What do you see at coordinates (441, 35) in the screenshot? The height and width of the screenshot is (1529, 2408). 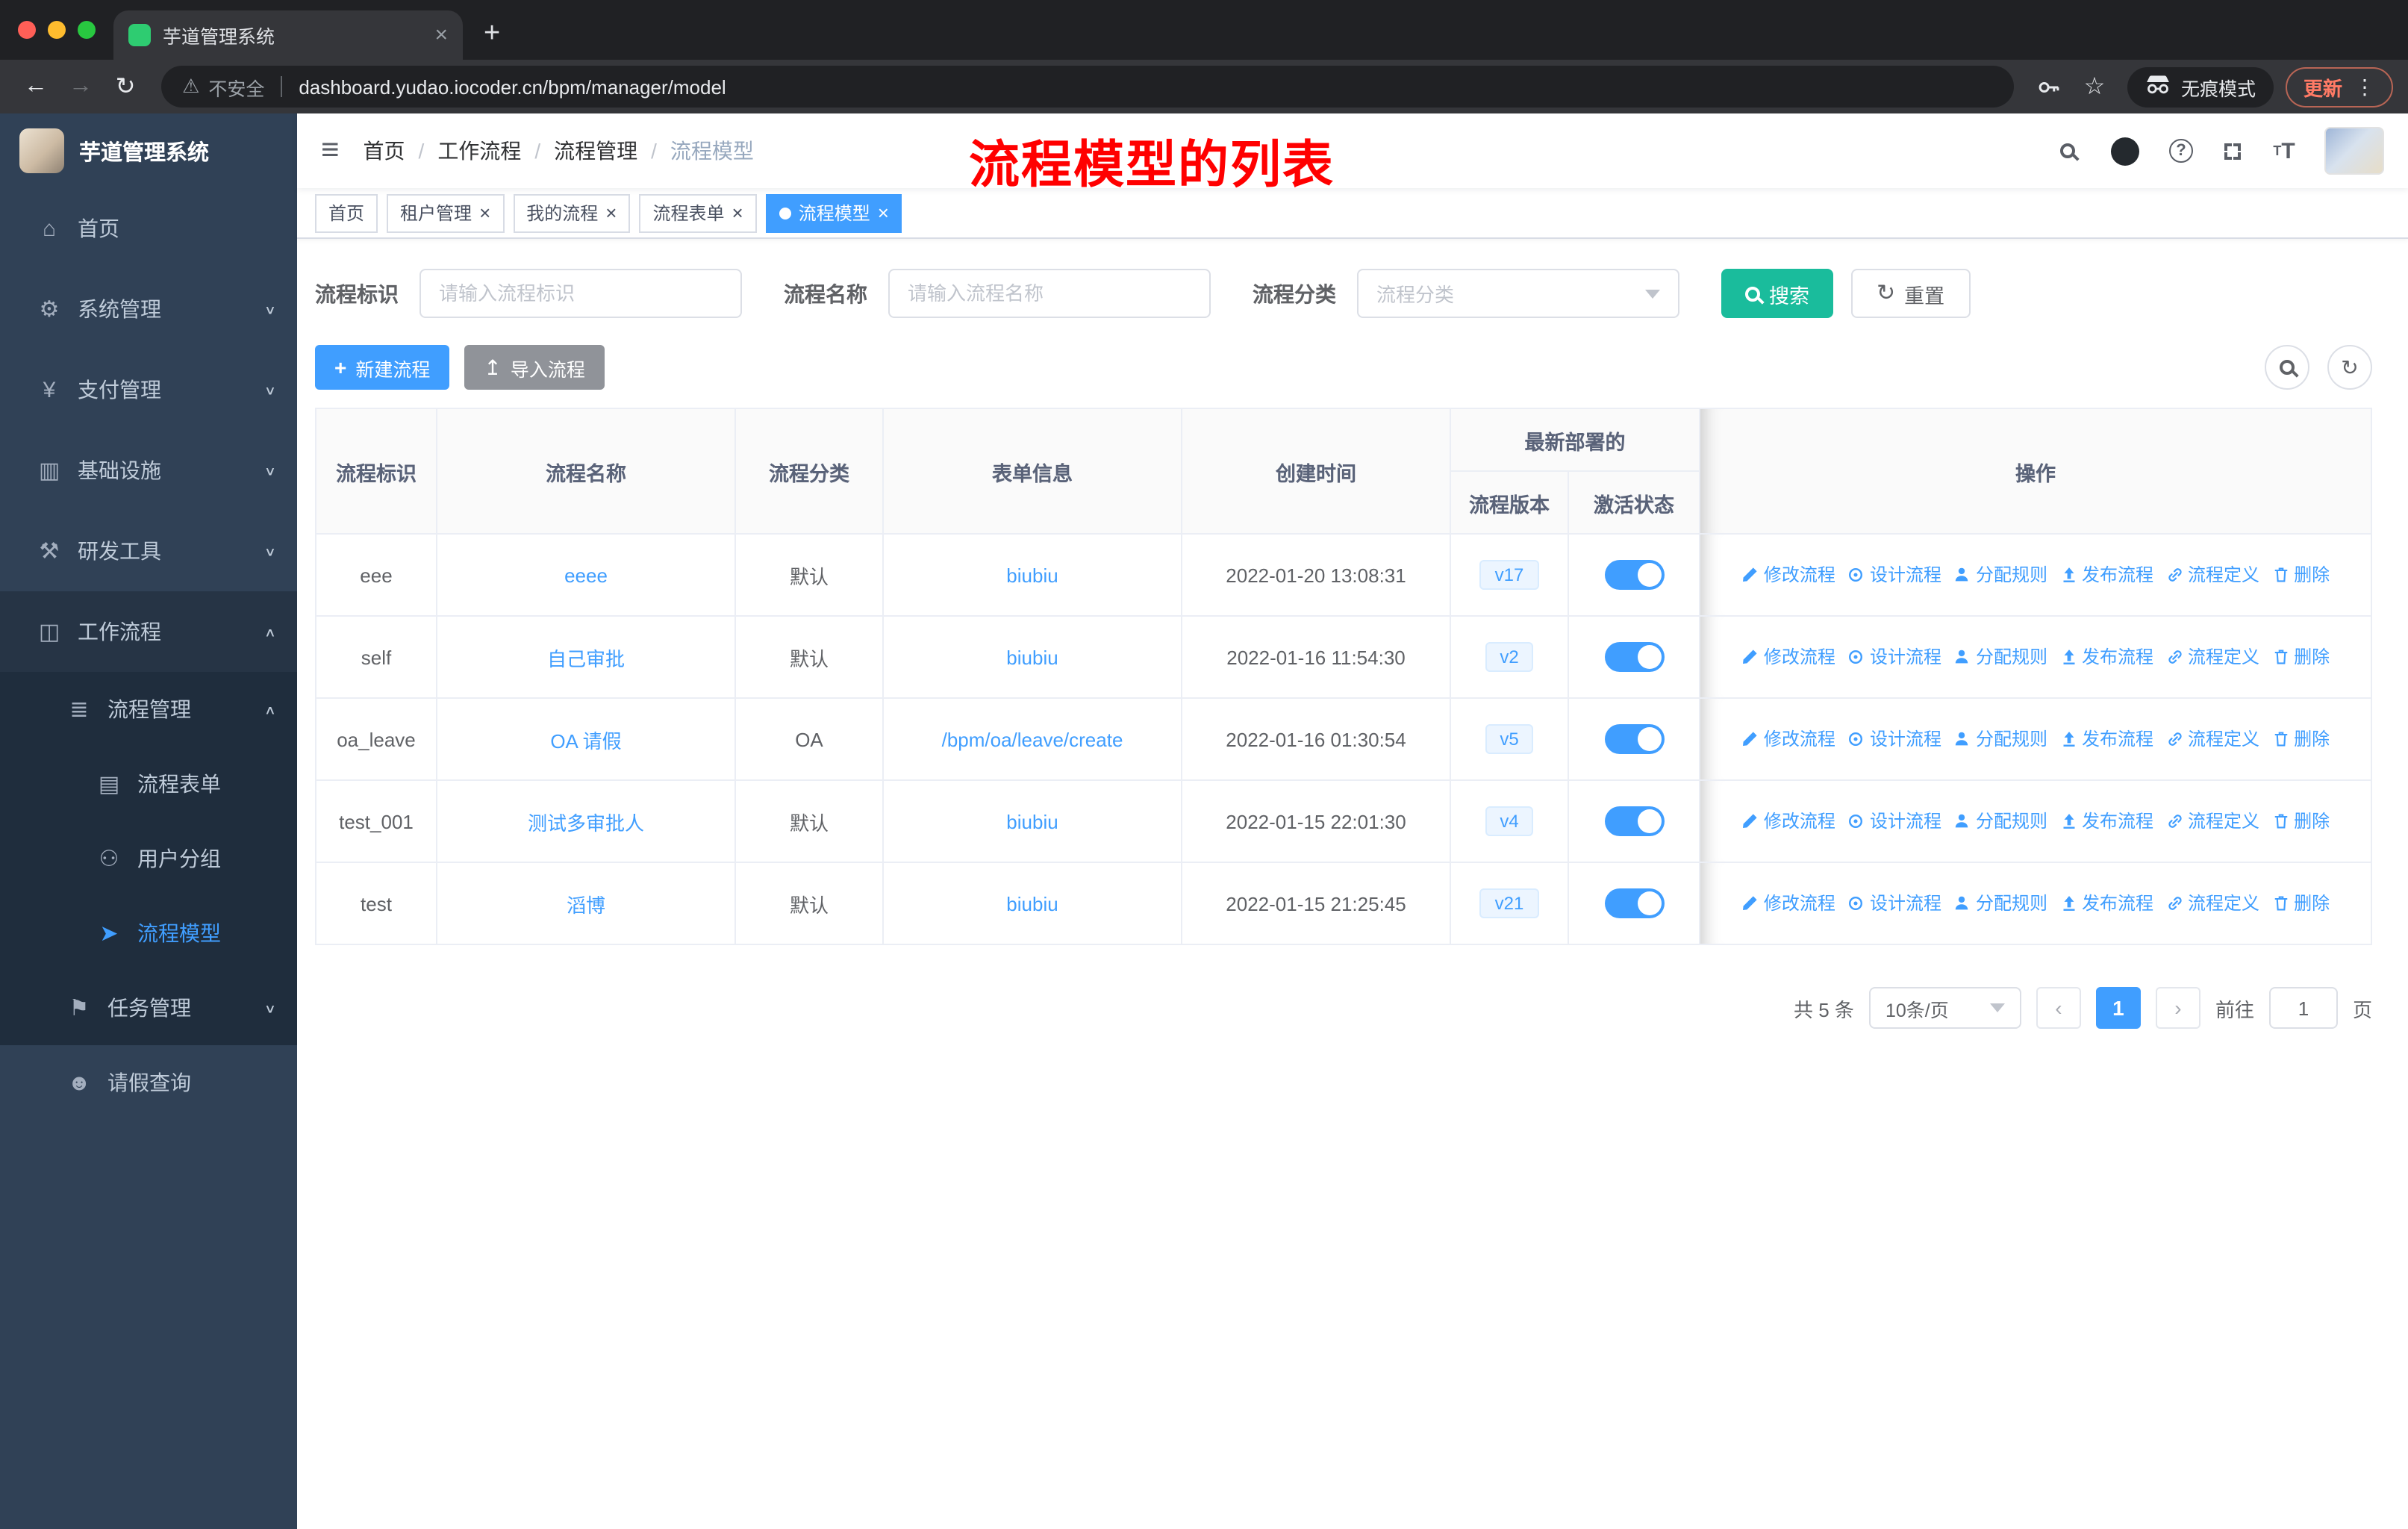 I see `tab-close-icon: ×` at bounding box center [441, 35].